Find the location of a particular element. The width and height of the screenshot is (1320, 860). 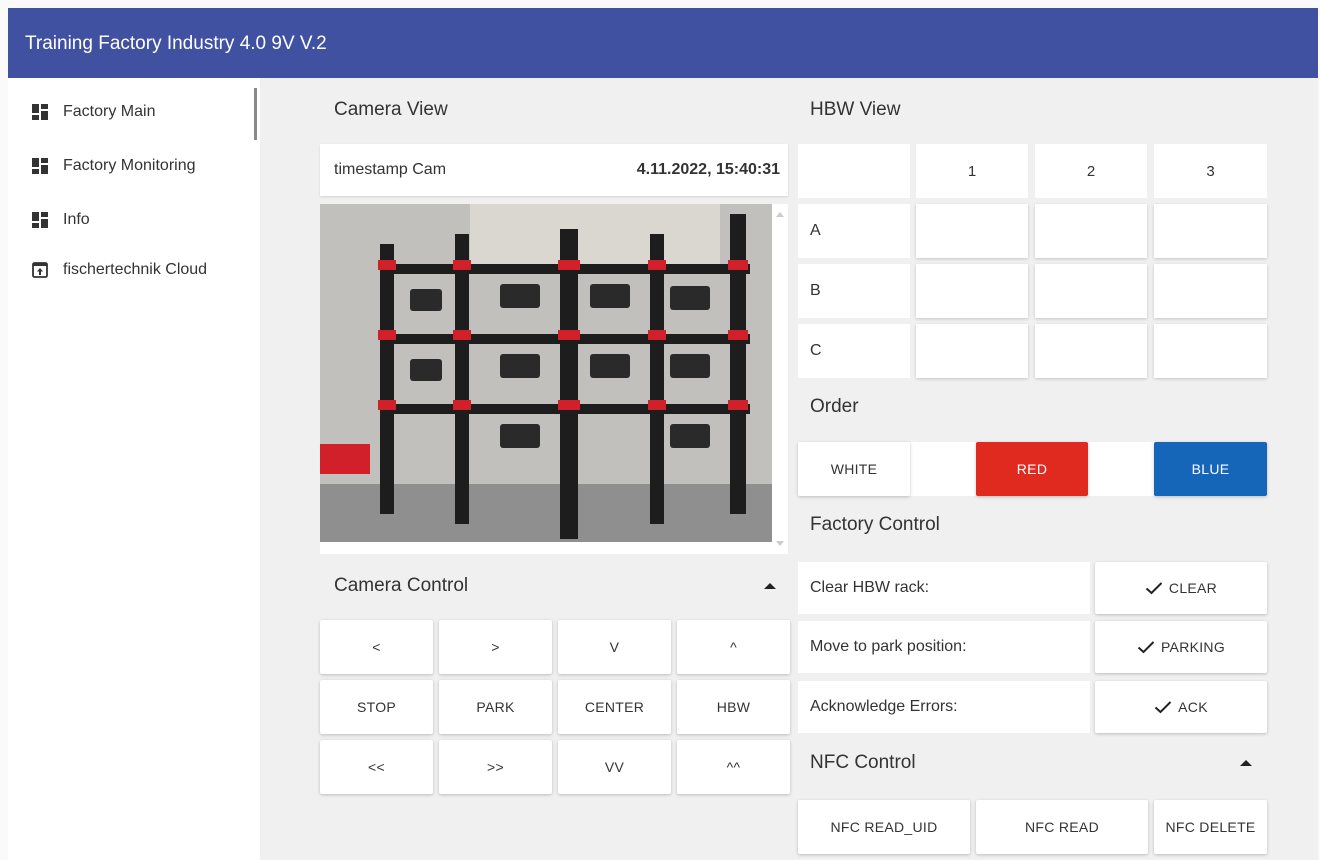

factory-control-row: Acknowledge Errors: is located at coordinates (944, 707).